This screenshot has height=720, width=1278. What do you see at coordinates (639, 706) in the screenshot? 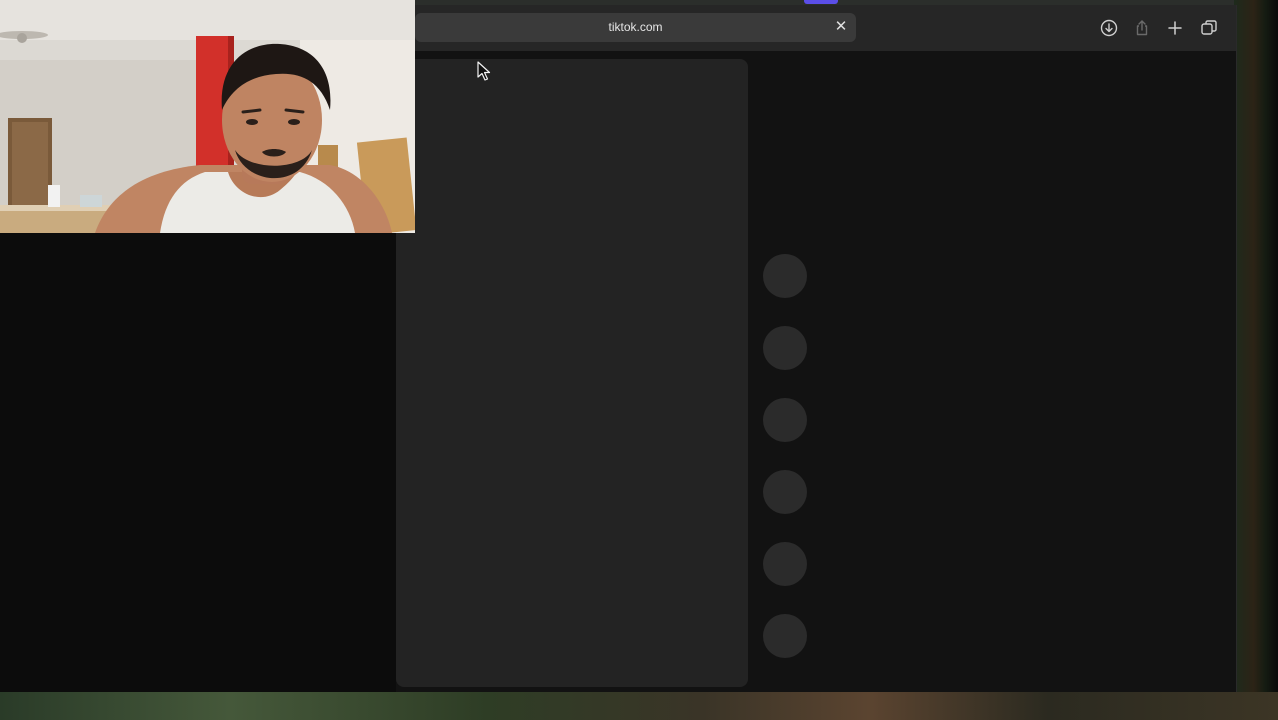
I see `desktop-wallpaper-bottom` at bounding box center [639, 706].